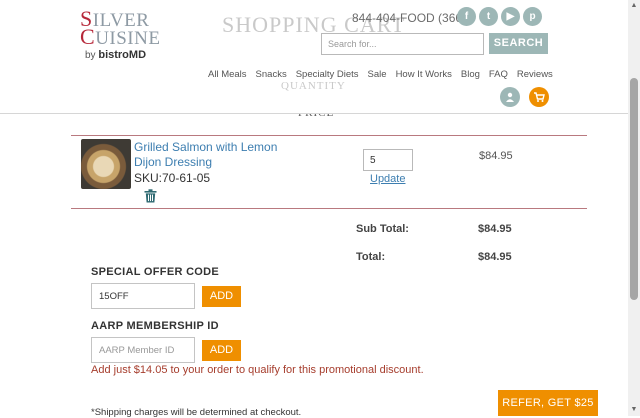 The width and height of the screenshot is (640, 418). What do you see at coordinates (329, 208) in the screenshot?
I see `divider-bottom` at bounding box center [329, 208].